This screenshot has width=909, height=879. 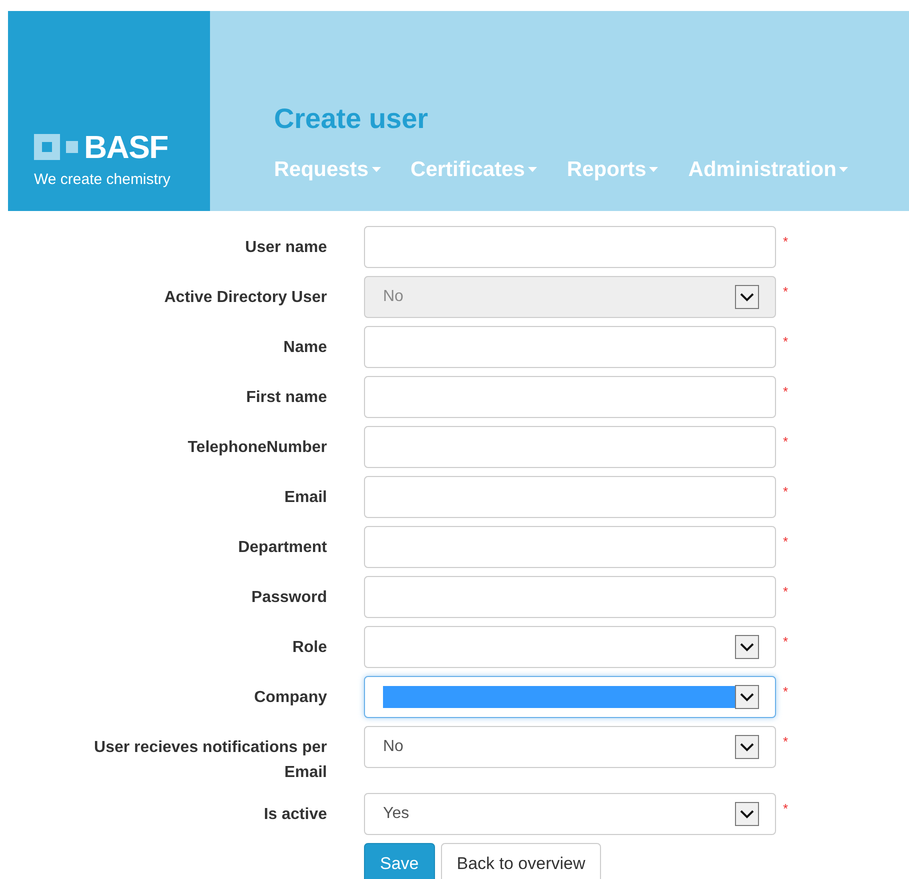 What do you see at coordinates (126, 146) in the screenshot?
I see `logo-wordmark: BASF` at bounding box center [126, 146].